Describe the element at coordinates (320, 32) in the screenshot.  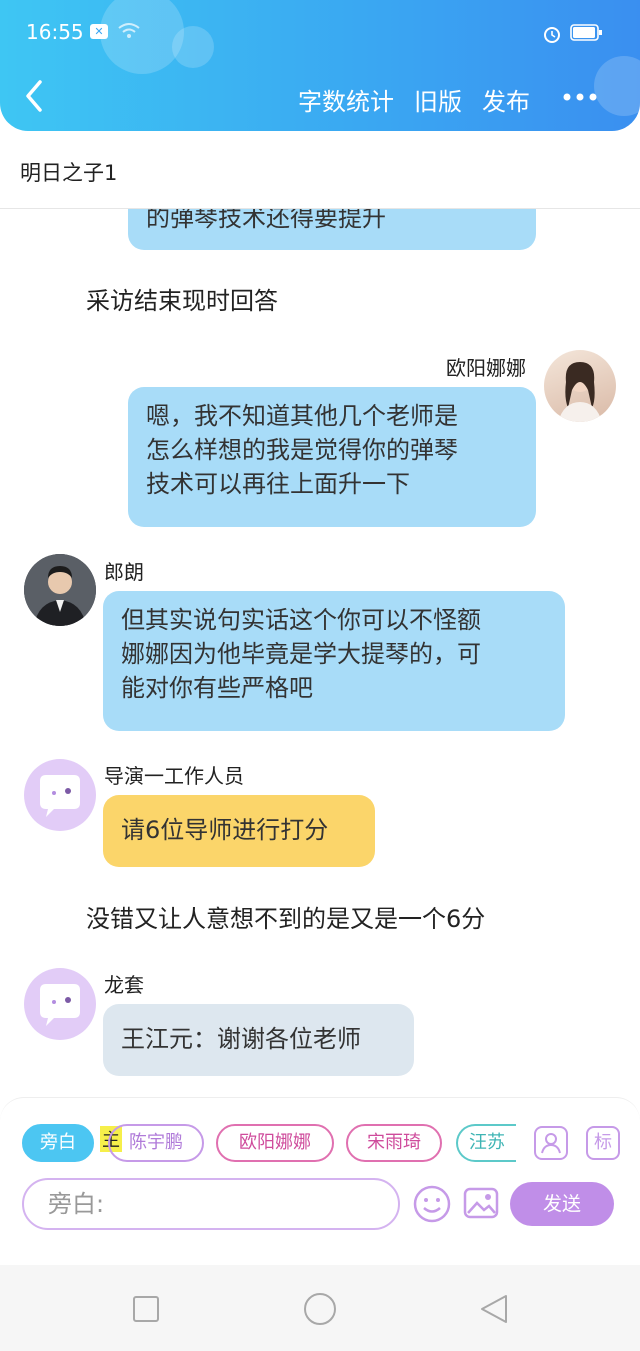
I see `status-bar: 16:55 ✕` at that location.